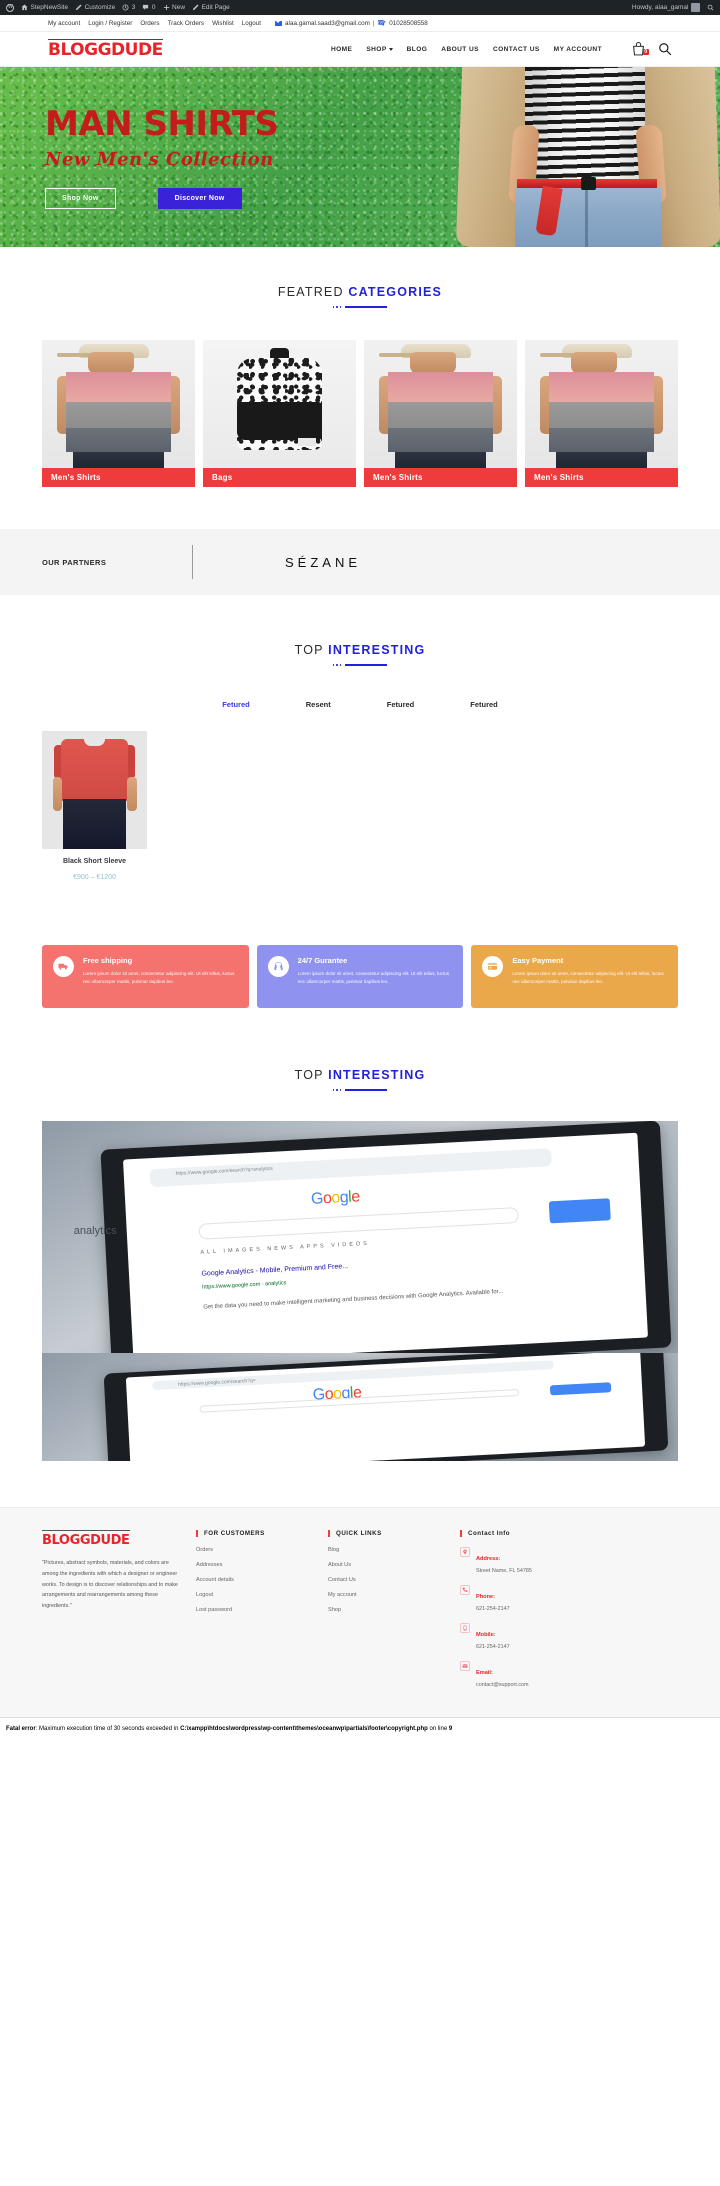 This screenshot has width=720, height=2186. Describe the element at coordinates (255, 1550) in the screenshot. I see `footer-link-orders: Orders` at that location.